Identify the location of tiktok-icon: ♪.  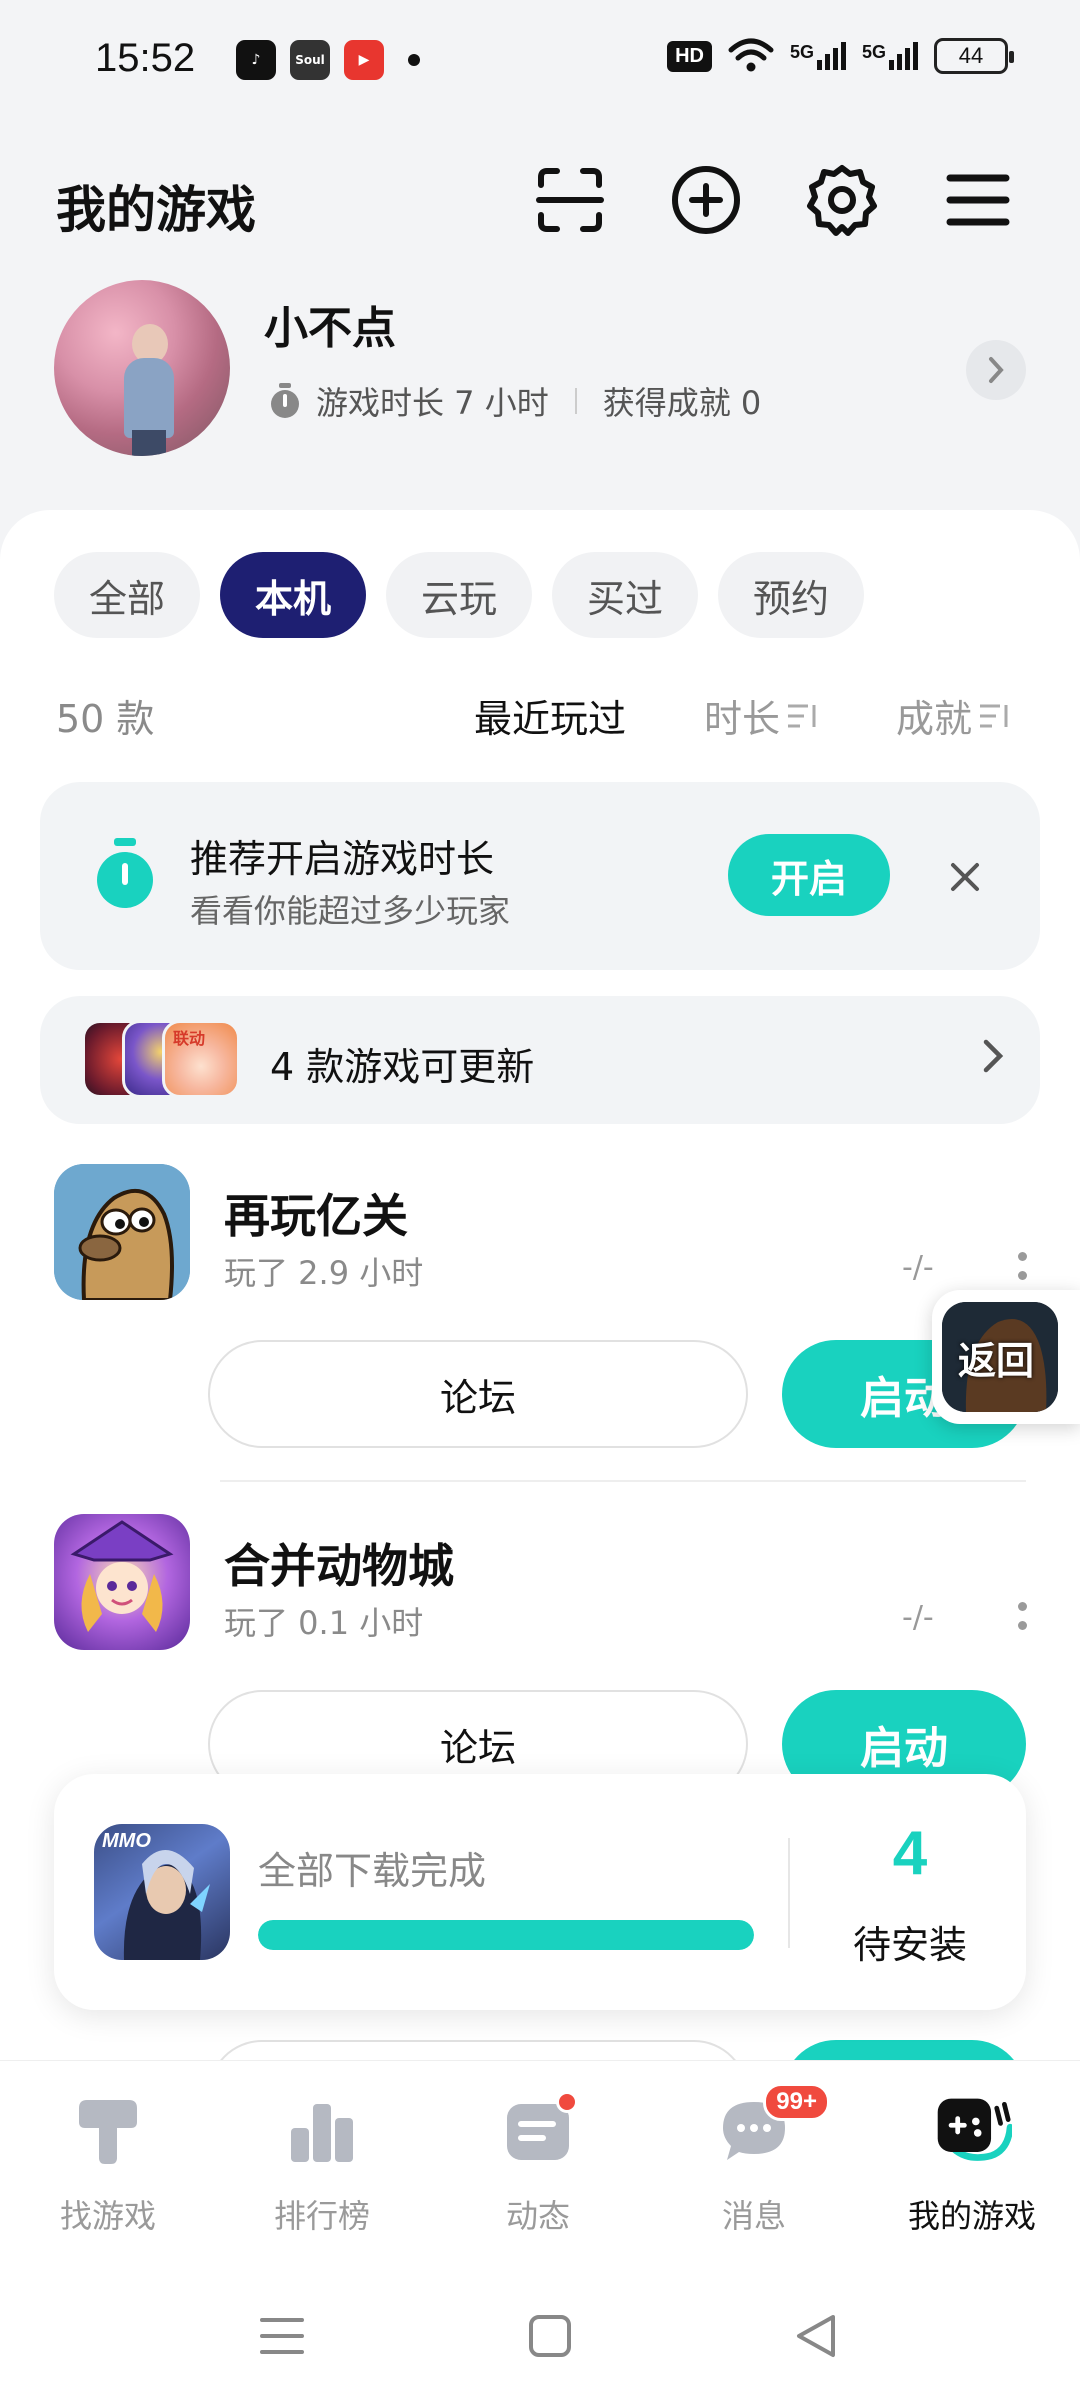
(256, 60).